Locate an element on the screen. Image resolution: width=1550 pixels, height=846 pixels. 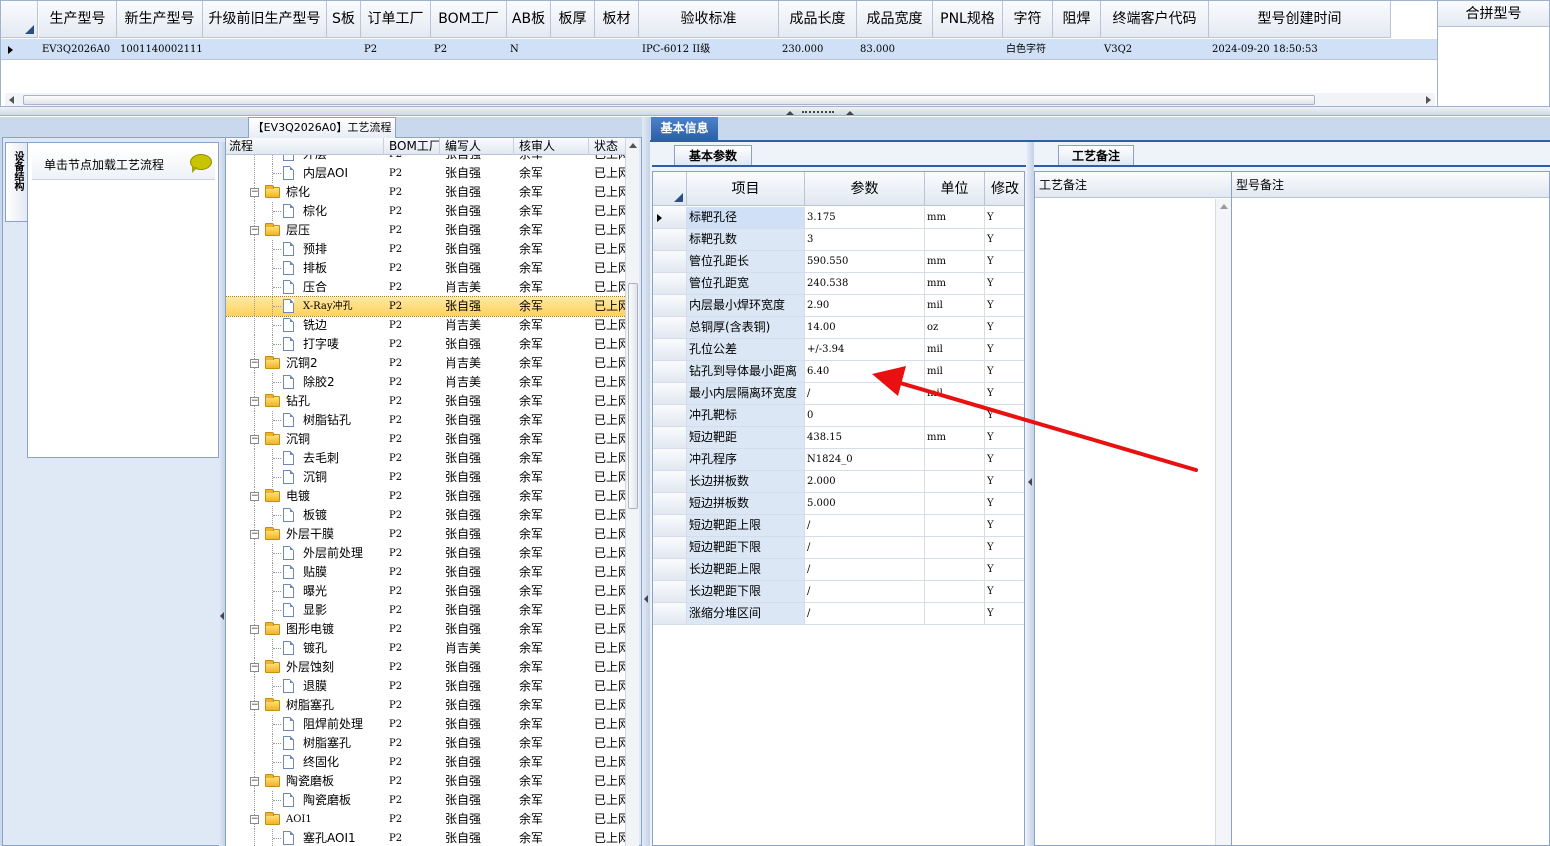
param-row: 长边靶距下限 / Y is located at coordinates (838, 592).